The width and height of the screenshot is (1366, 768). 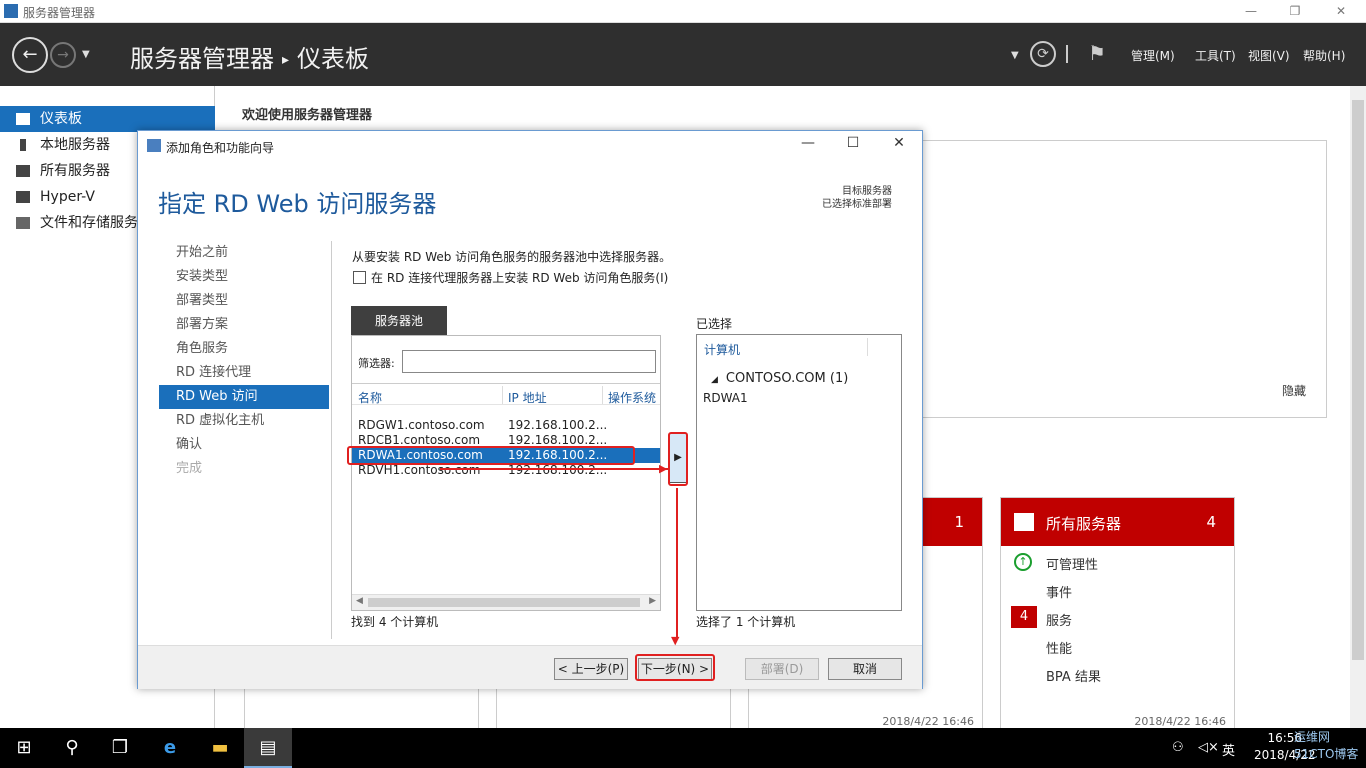 I want to click on target-server-label: 目标服务器, so click(x=867, y=191).